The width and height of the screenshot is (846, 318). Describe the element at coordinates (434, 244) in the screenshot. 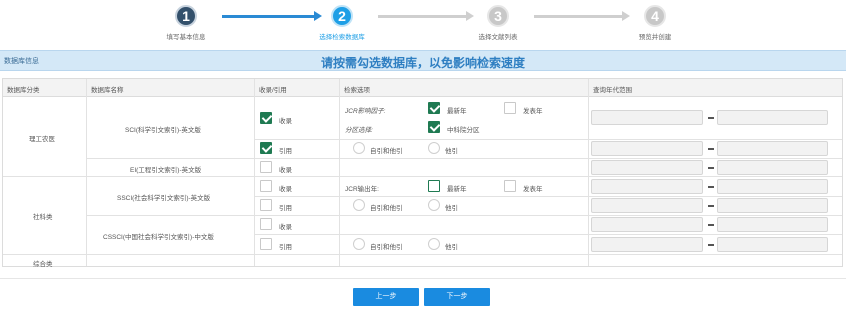

I see `cssci-other-radio` at that location.